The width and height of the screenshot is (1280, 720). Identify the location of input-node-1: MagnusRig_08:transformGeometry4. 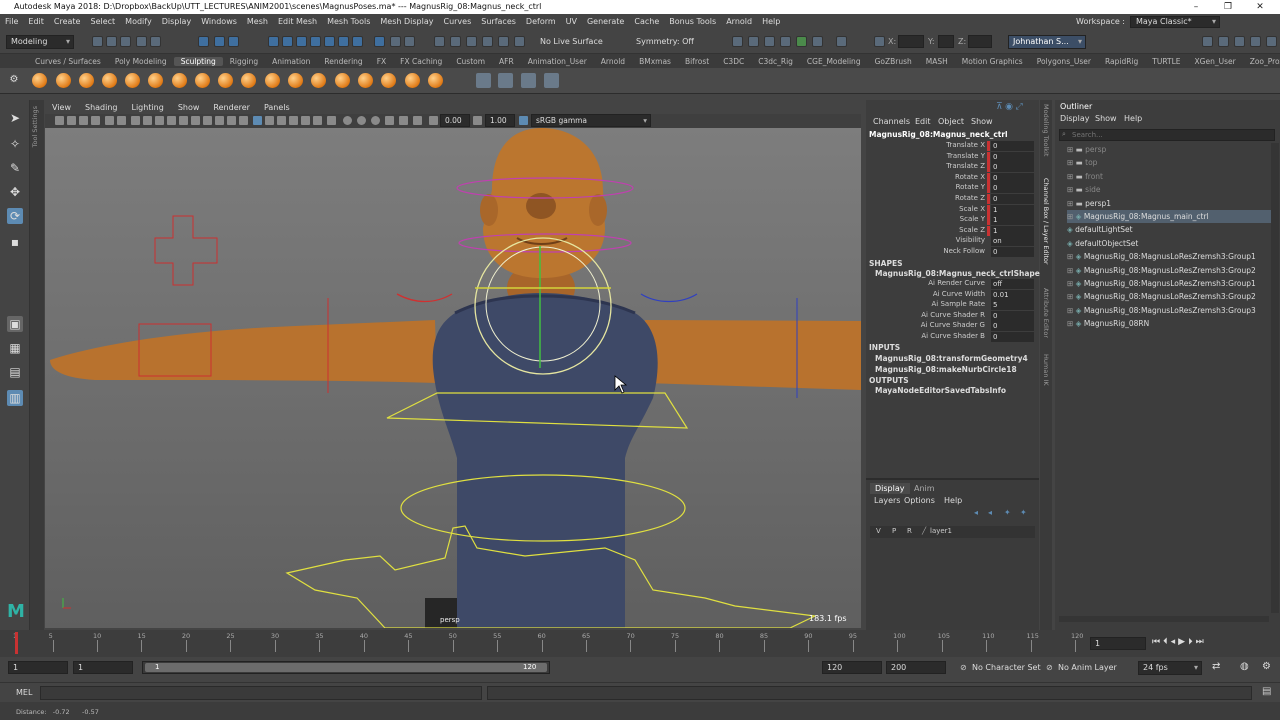
(951, 358).